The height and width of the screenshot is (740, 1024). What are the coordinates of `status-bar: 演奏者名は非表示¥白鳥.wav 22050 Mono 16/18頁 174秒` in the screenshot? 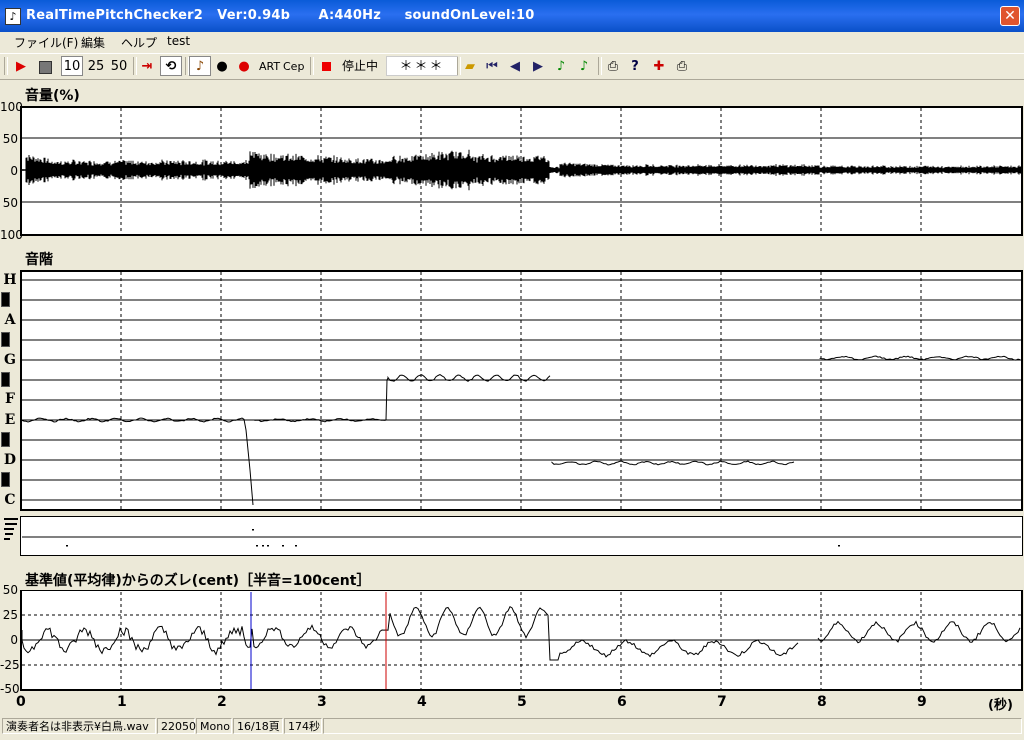 It's located at (512, 726).